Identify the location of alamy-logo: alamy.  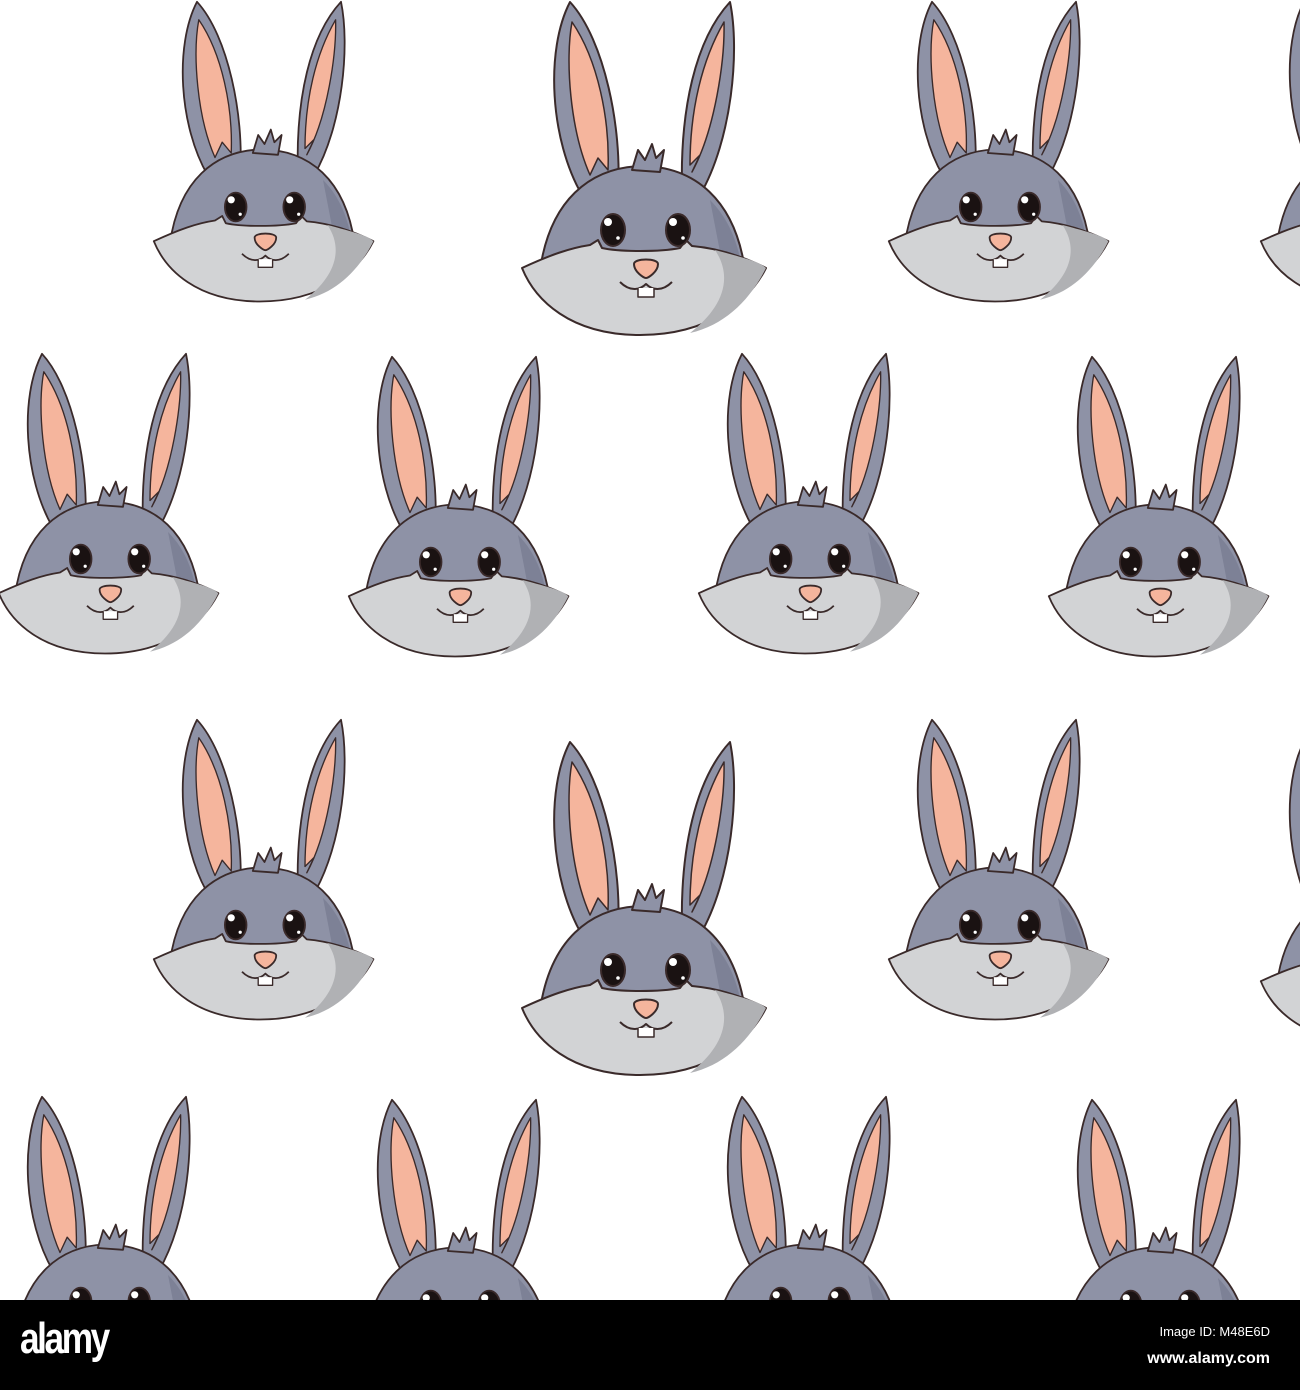
(65, 1338).